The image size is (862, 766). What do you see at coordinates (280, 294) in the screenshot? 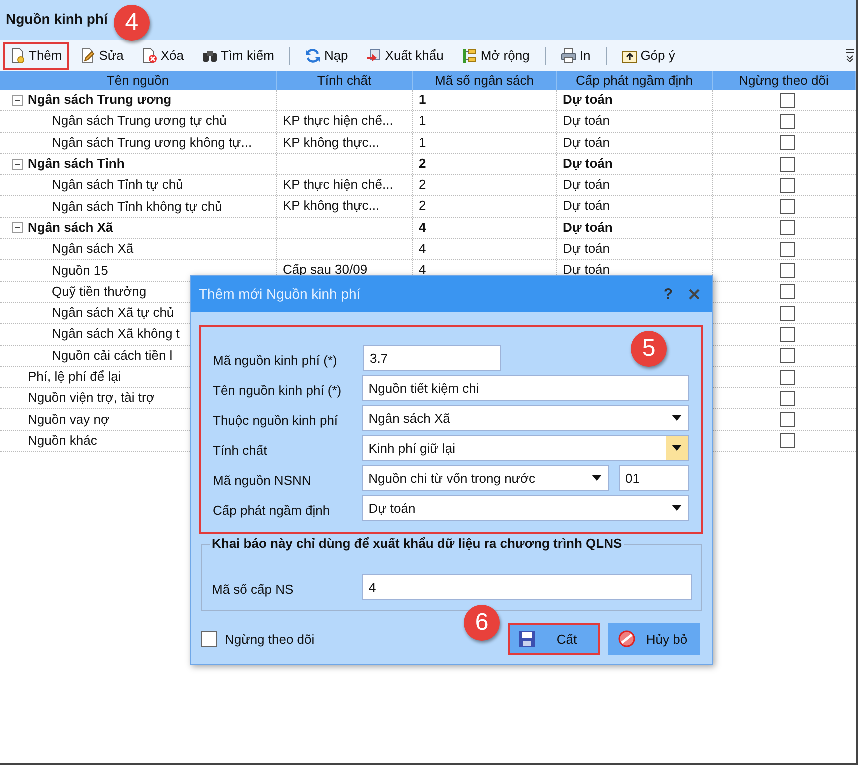
I see `dialog-title: Thêm mới Nguồn kinh phí` at bounding box center [280, 294].